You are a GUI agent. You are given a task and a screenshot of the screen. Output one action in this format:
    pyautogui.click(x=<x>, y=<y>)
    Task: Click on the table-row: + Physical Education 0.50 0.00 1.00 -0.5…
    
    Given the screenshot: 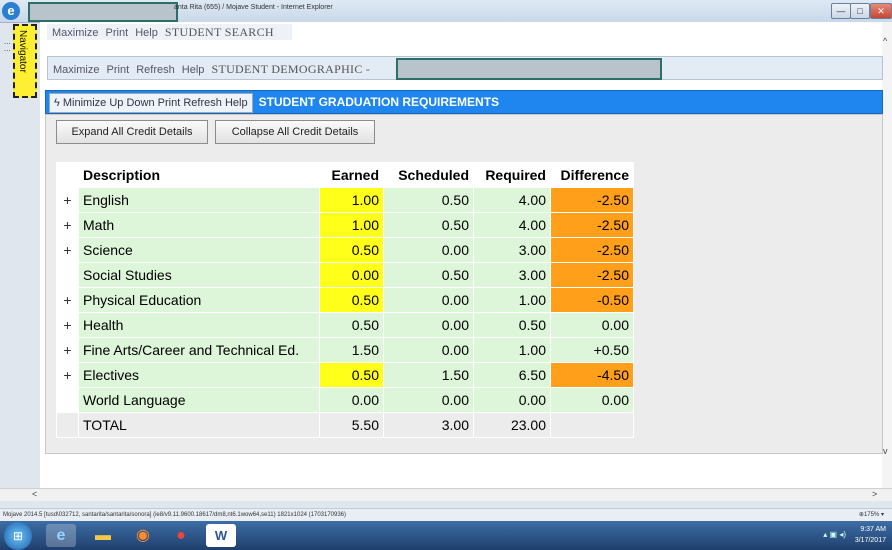 What is the action you would take?
    pyautogui.click(x=345, y=300)
    